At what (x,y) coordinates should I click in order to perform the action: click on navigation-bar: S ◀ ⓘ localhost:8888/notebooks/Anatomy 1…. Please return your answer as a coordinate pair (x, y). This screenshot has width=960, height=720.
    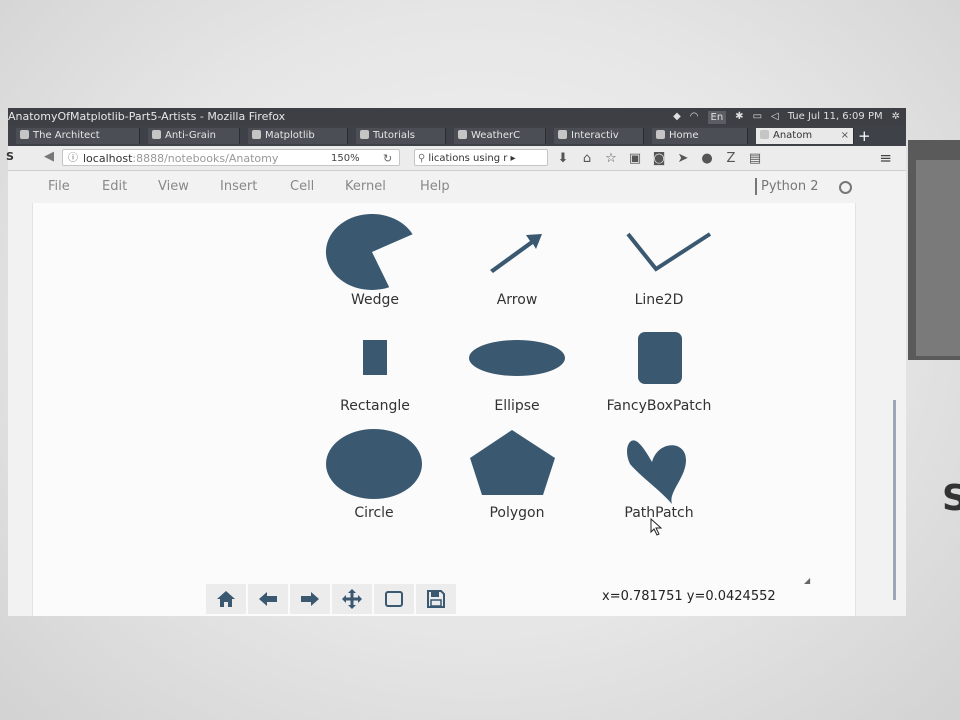
    Looking at the image, I should click on (456, 158).